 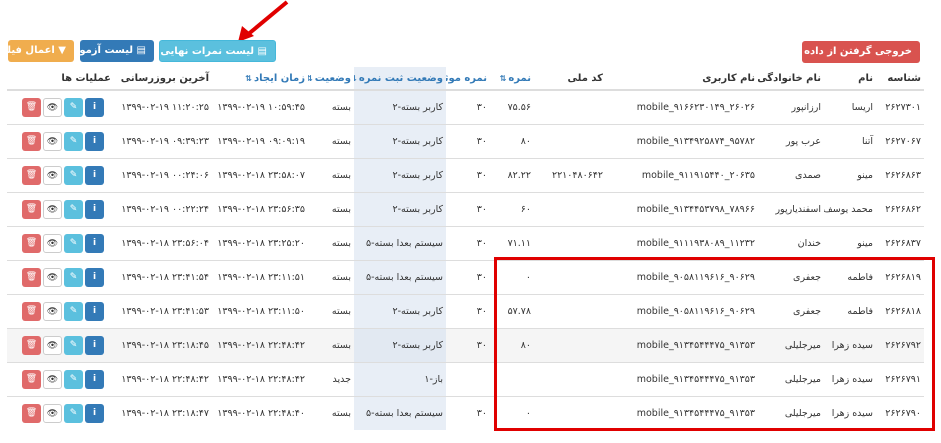 I want to click on cell-first-name: اریسا, so click(x=850, y=107).